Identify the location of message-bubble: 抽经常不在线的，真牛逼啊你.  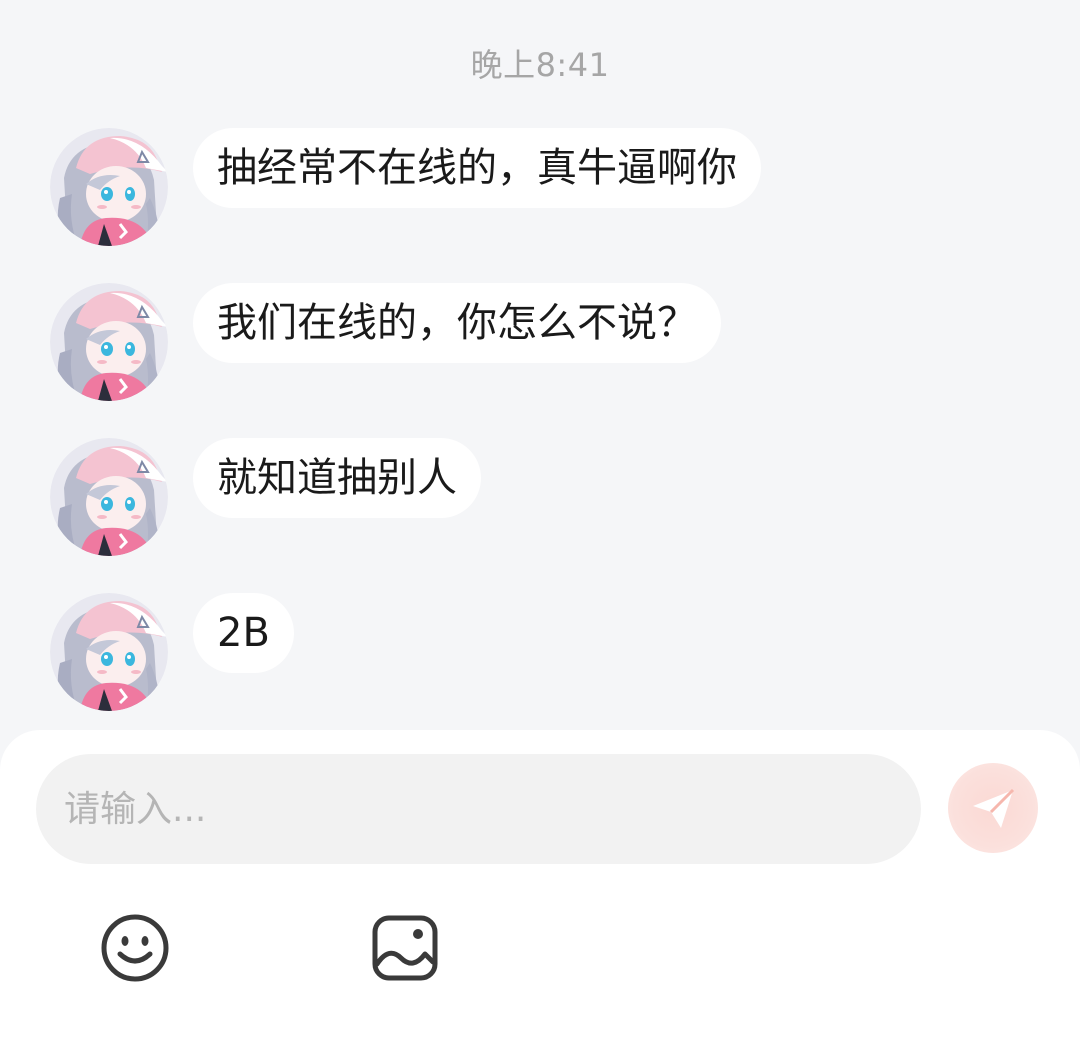
(477, 168).